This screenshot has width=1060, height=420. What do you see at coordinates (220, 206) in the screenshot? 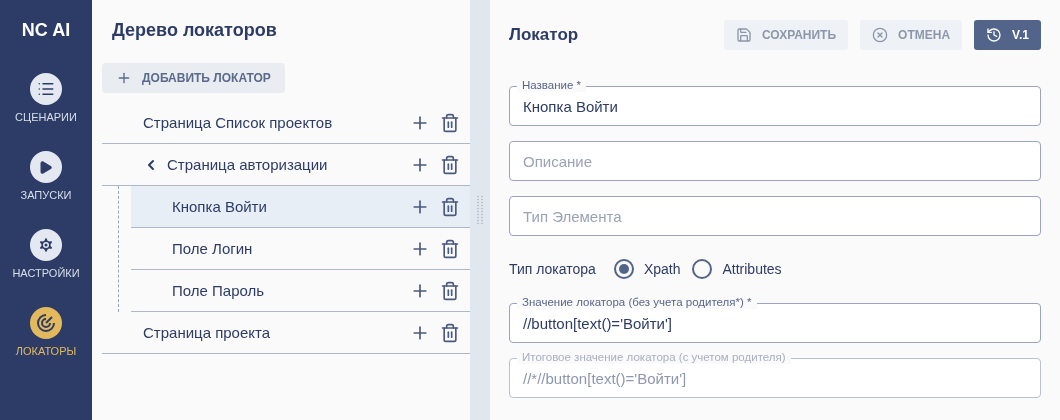
I see `tree-item-label: Кнопка Войти` at bounding box center [220, 206].